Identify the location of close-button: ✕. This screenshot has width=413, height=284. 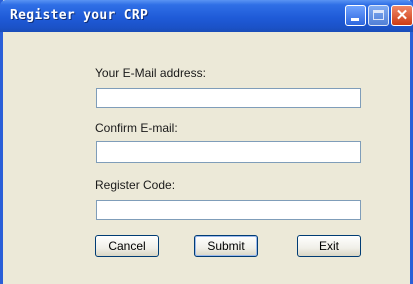
(402, 15).